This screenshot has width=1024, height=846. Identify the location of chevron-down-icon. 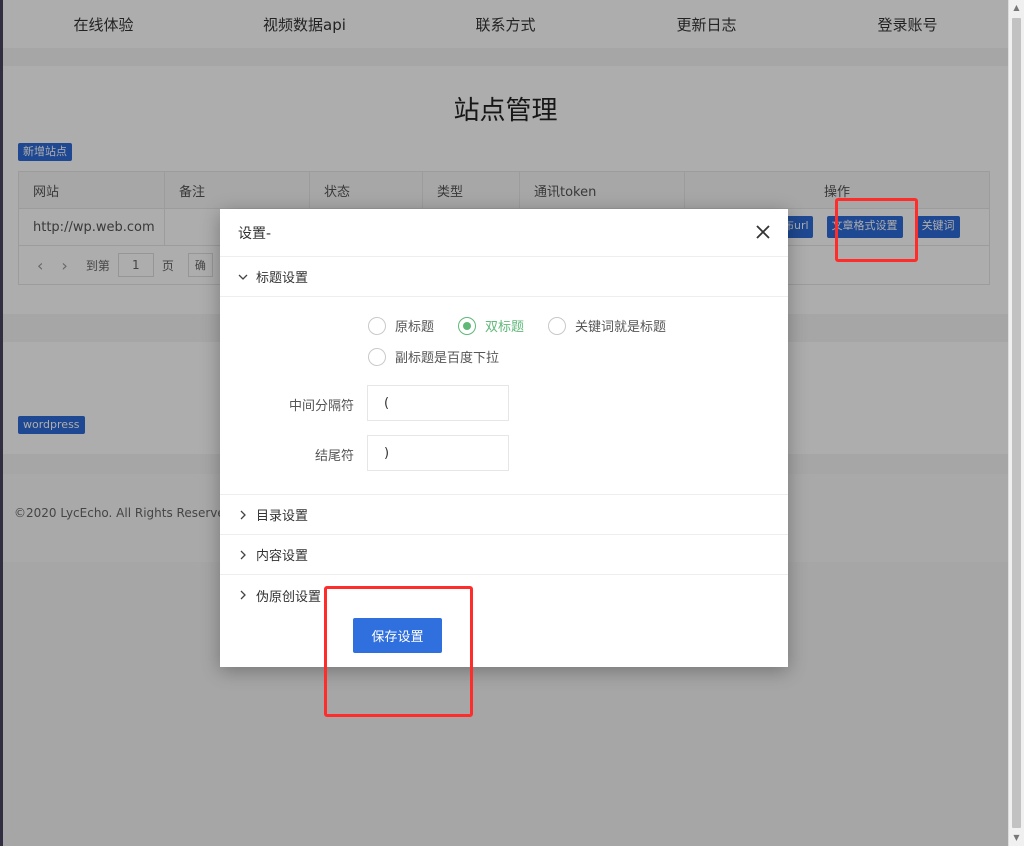
(243, 277).